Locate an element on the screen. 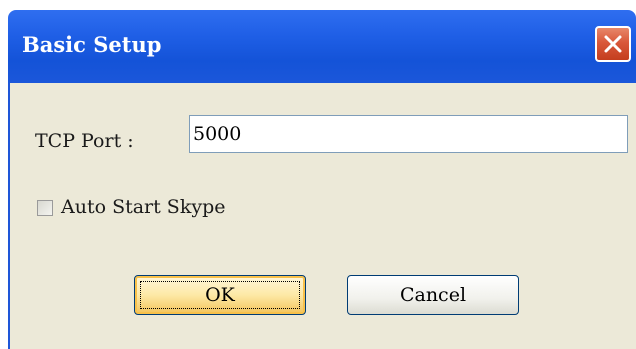  auto-start-skype-label: Auto Start Skype is located at coordinates (143, 207).